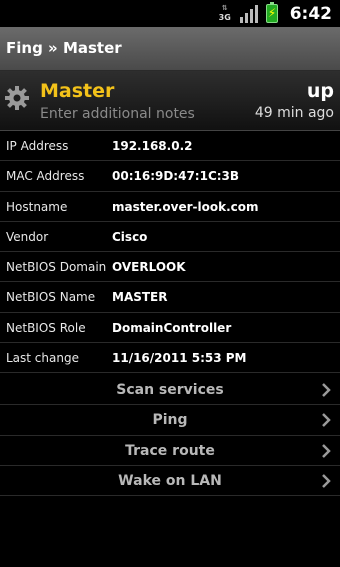  What do you see at coordinates (64, 48) in the screenshot?
I see `page-title: Fing » Master` at bounding box center [64, 48].